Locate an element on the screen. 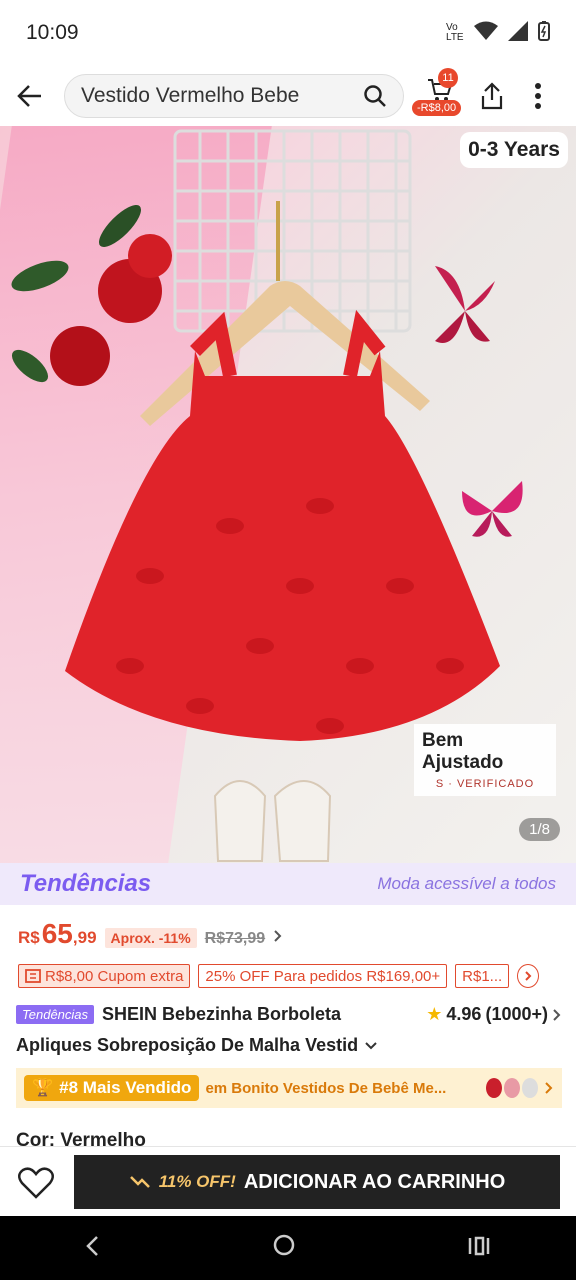  trends-tagline: Moda acessível a todos is located at coordinates (466, 883).